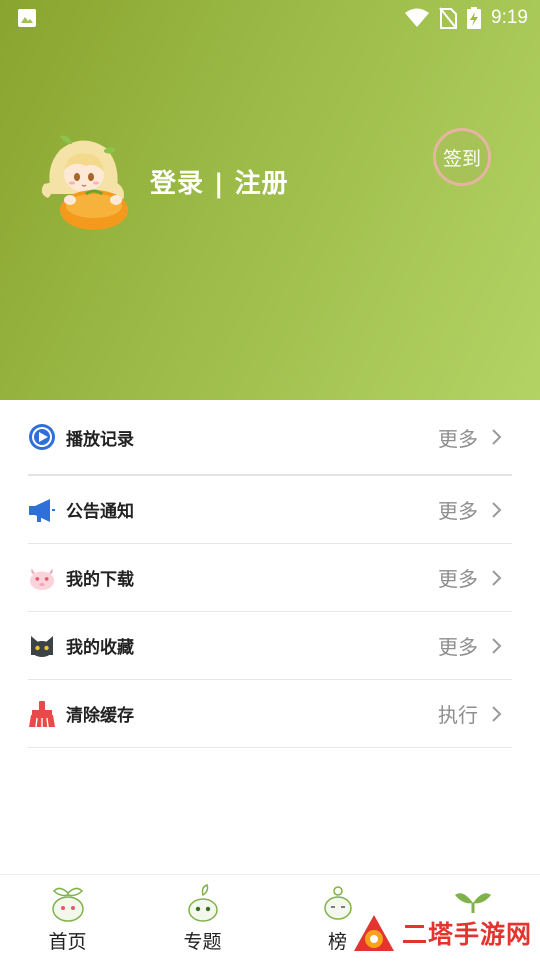  What do you see at coordinates (100, 580) in the screenshot?
I see `menu-item-label: 我的下载` at bounding box center [100, 580].